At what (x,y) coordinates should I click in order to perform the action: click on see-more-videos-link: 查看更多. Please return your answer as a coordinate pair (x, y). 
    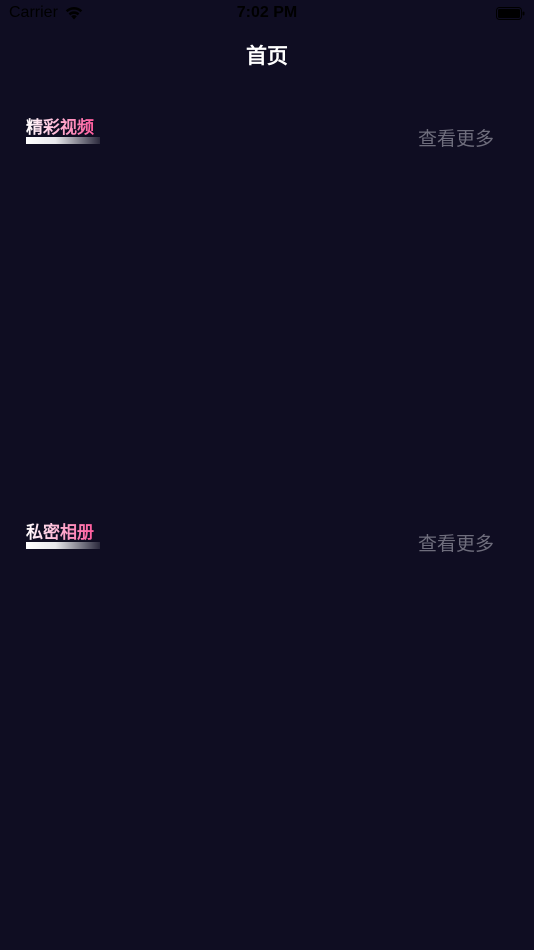
    Looking at the image, I should click on (456, 137).